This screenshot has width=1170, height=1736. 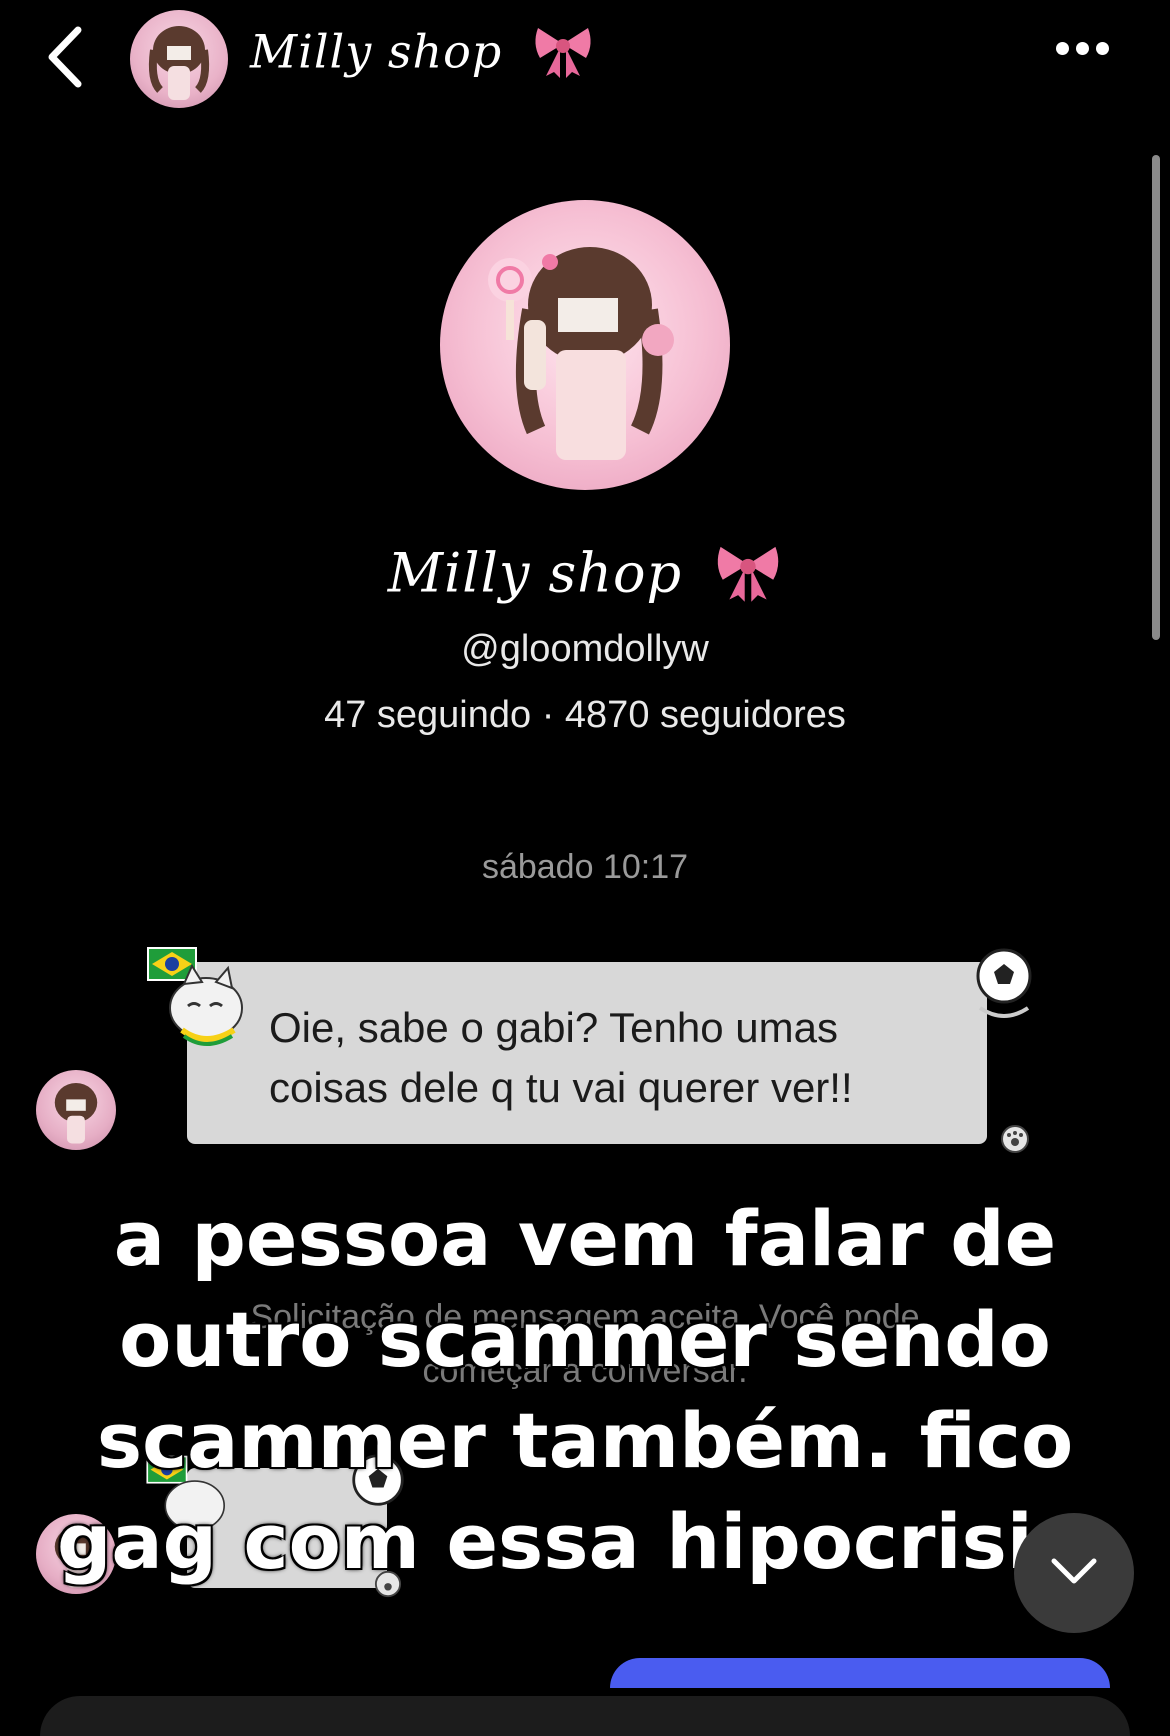 What do you see at coordinates (376, 51) in the screenshot?
I see `header-title-text: Milly shop` at bounding box center [376, 51].